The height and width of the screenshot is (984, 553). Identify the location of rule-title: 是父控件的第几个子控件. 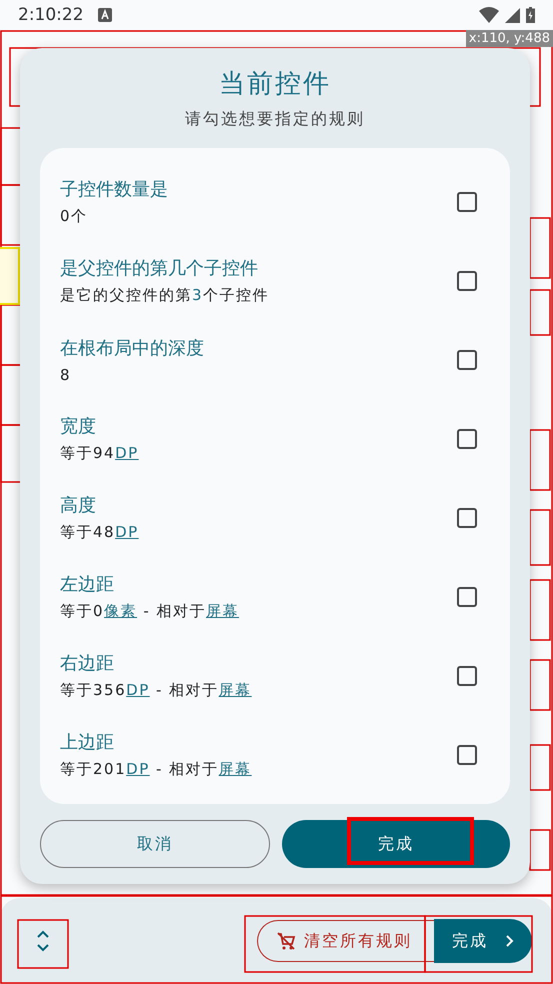
(159, 268).